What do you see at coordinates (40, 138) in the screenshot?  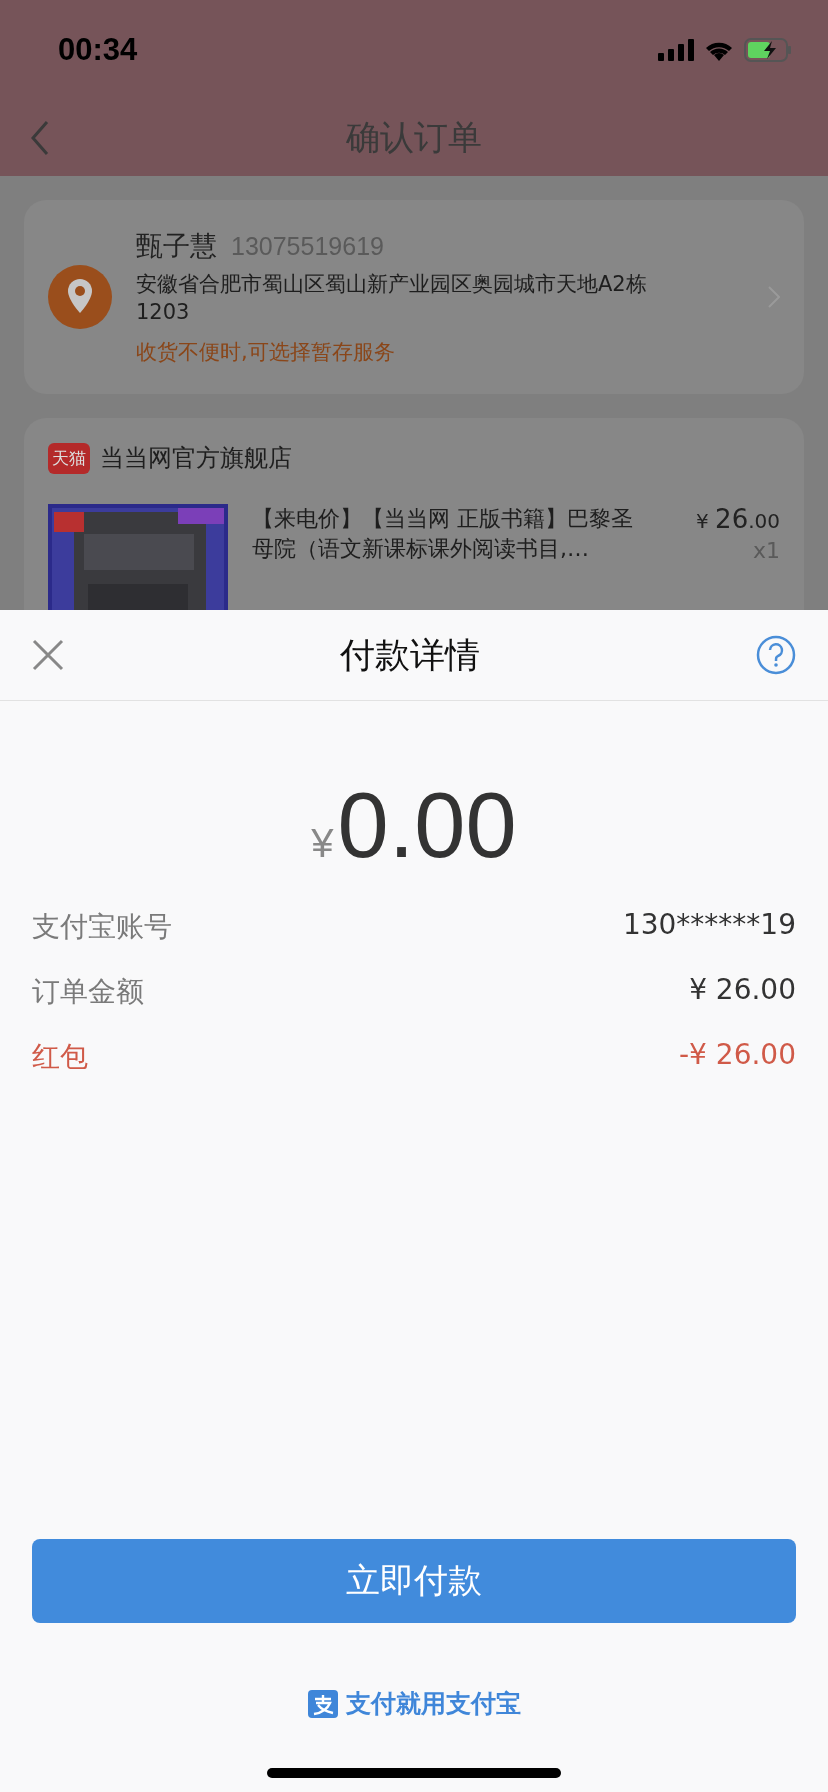 I see `back-icon` at bounding box center [40, 138].